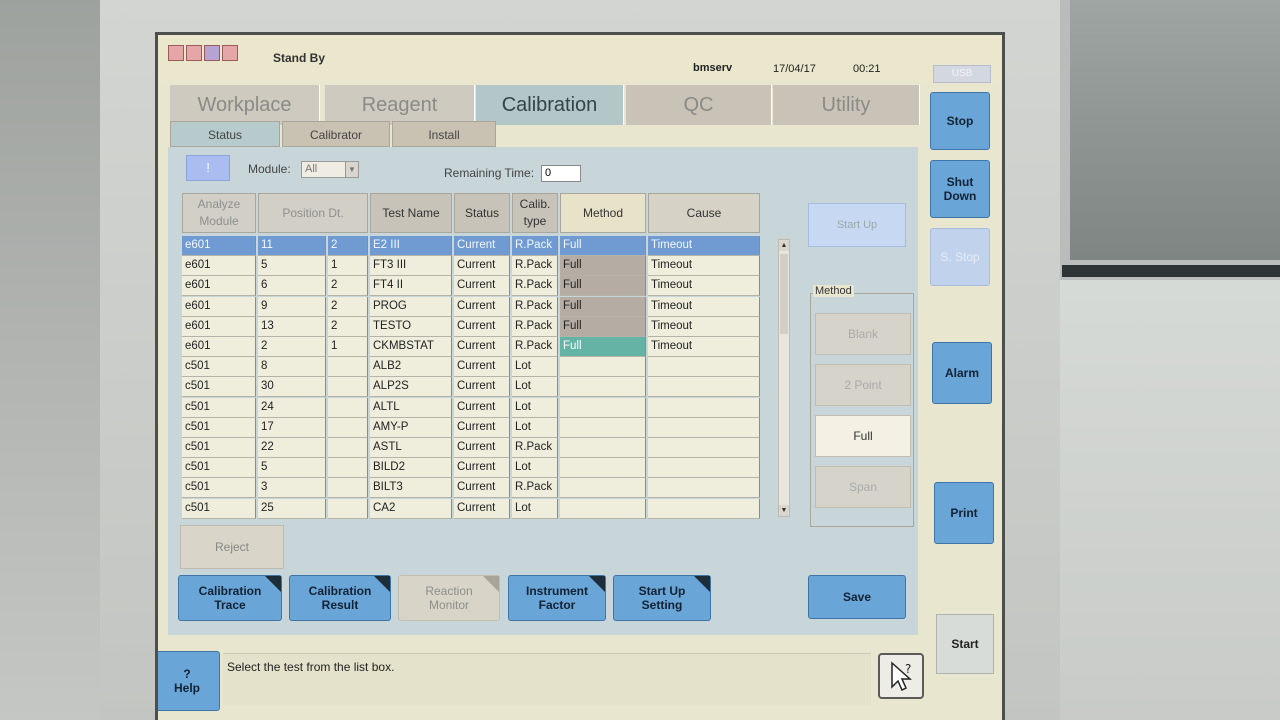  What do you see at coordinates (965, 644) in the screenshot?
I see `start-button: Start` at bounding box center [965, 644].